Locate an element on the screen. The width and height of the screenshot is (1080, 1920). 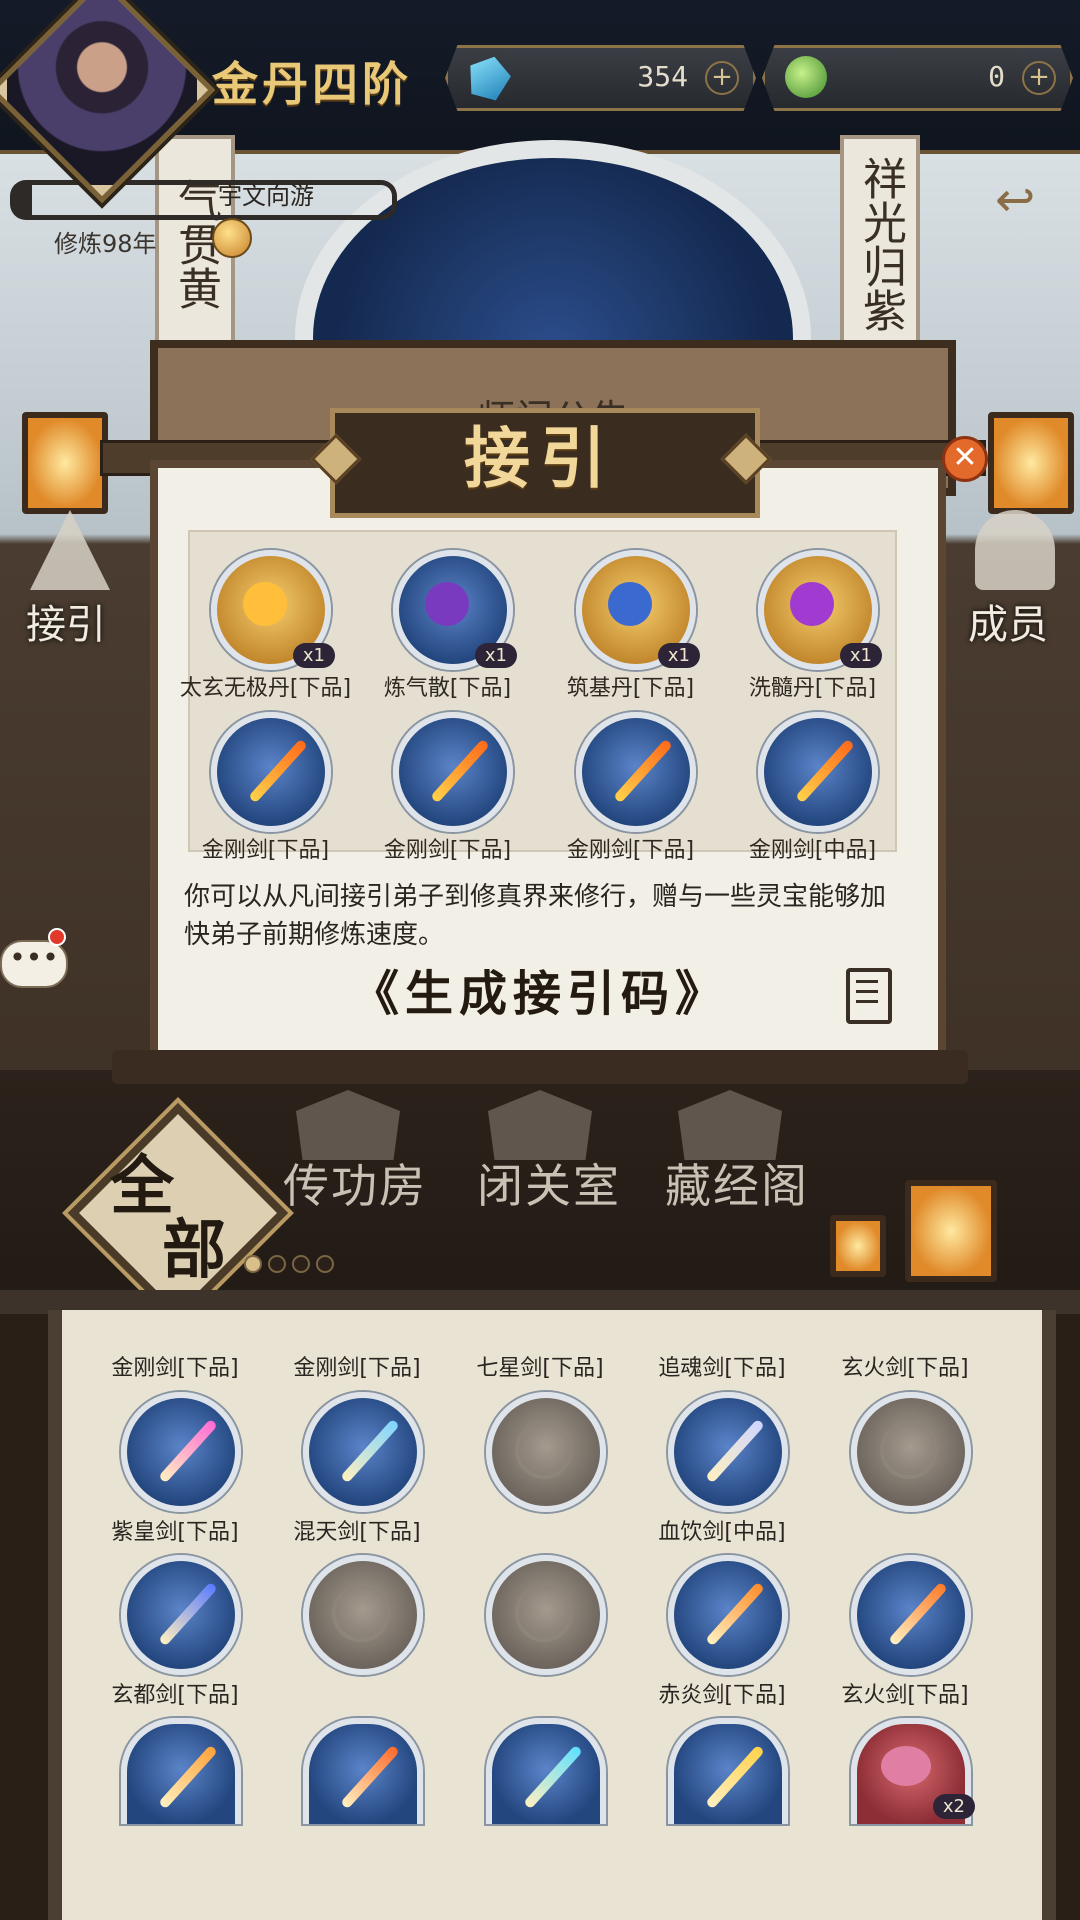
hall-tab-chuangong: 传功房 is located at coordinates (355, 1183).